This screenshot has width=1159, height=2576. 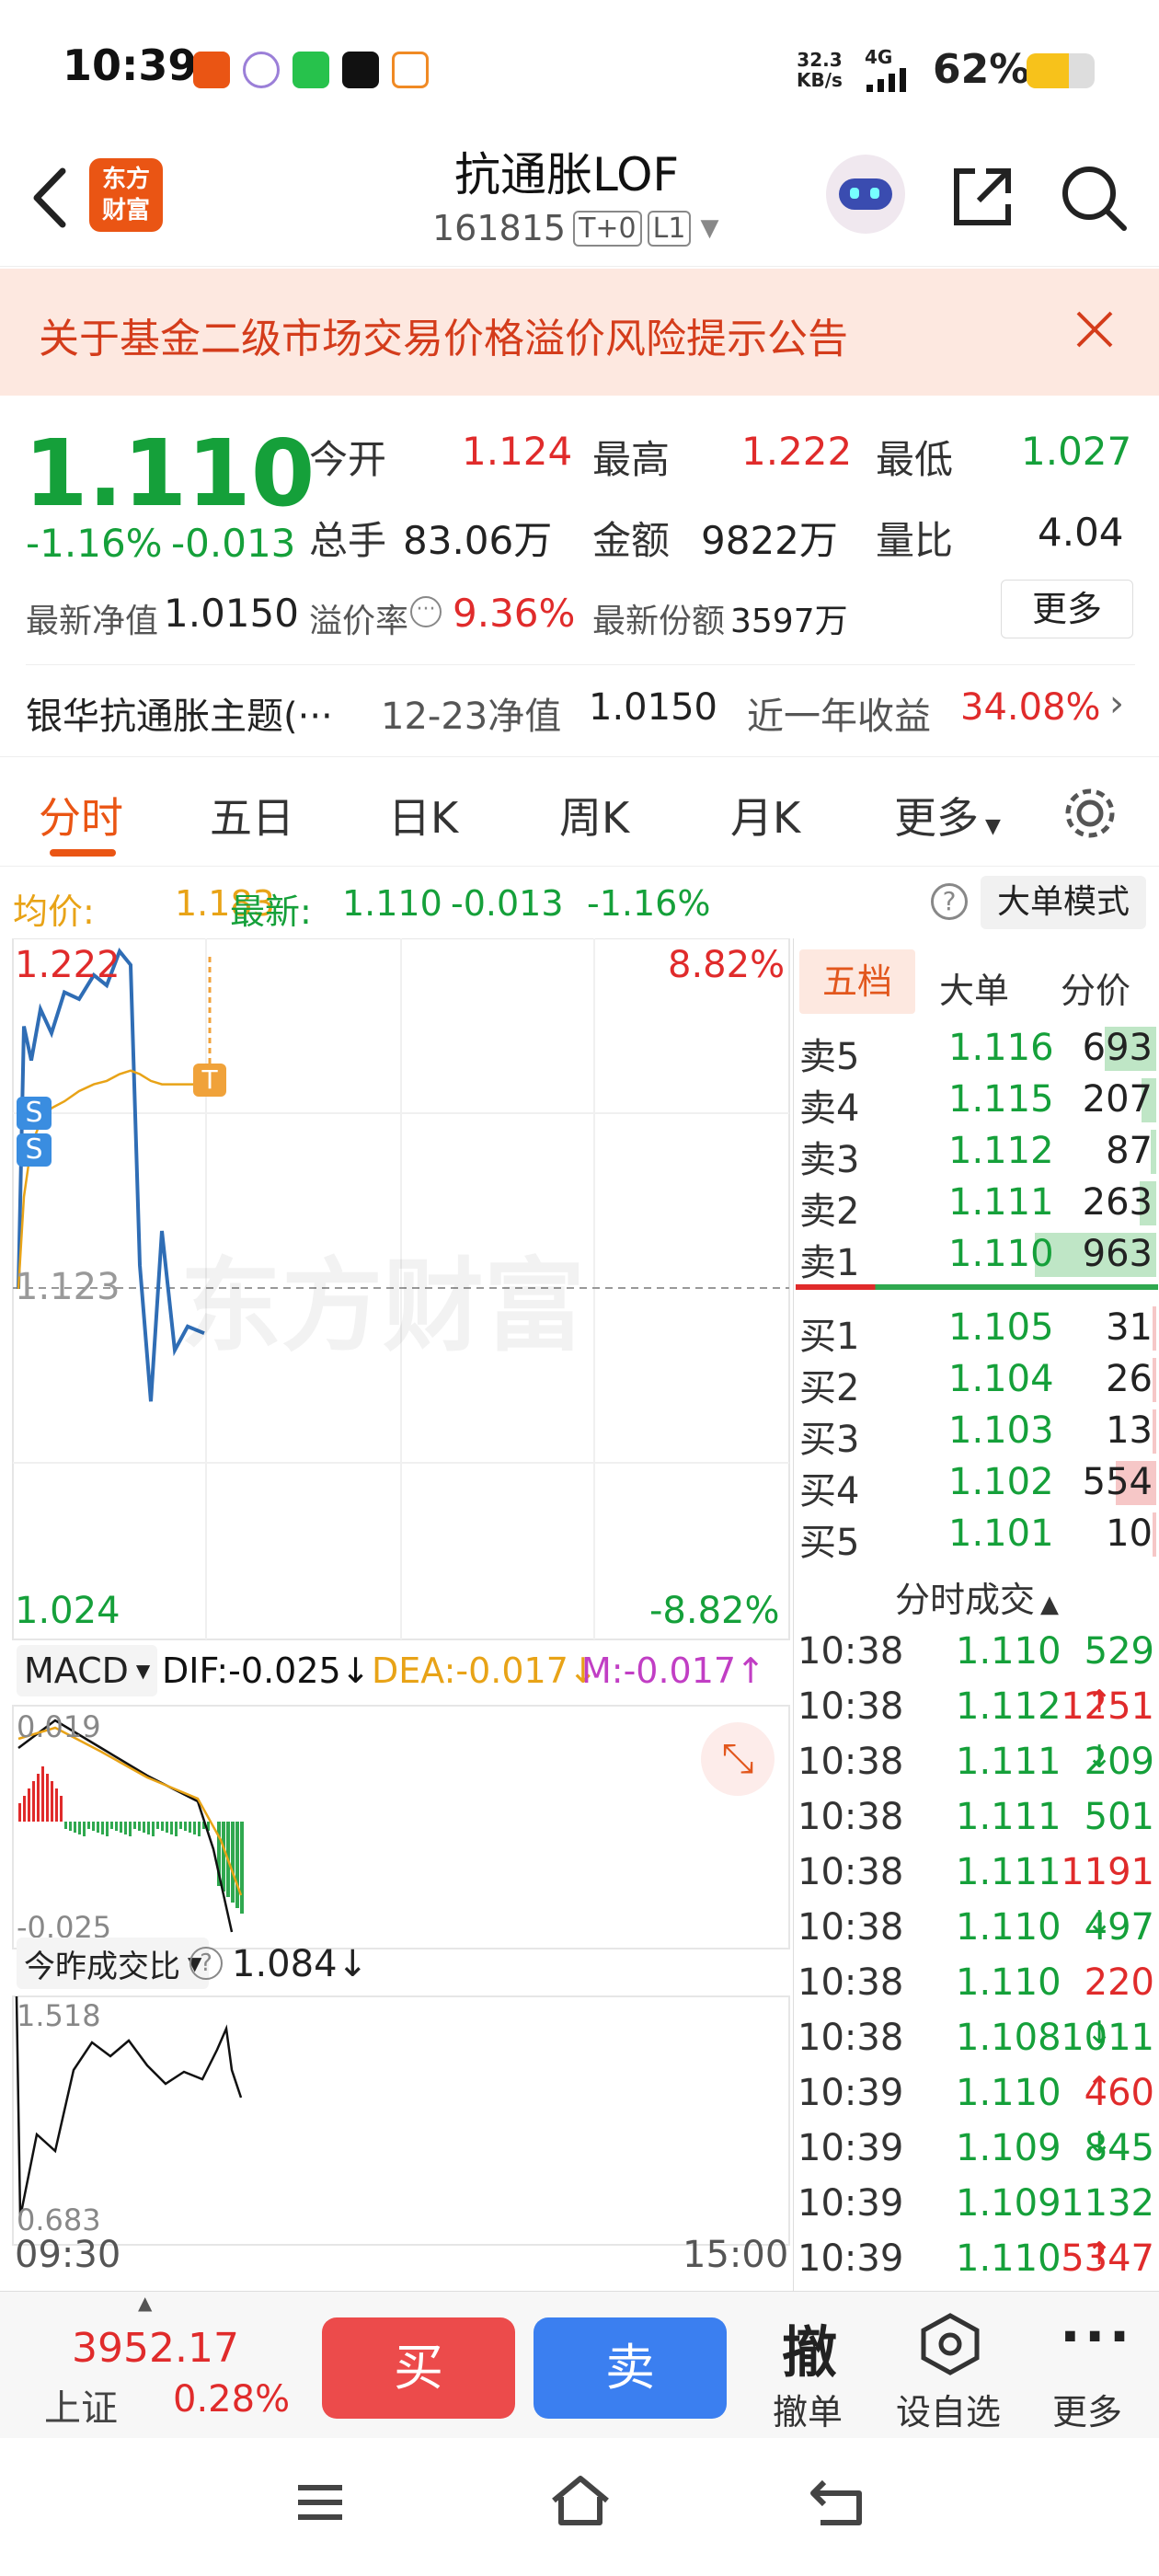 I want to click on ask-volume: 693, so click(x=1117, y=1048).